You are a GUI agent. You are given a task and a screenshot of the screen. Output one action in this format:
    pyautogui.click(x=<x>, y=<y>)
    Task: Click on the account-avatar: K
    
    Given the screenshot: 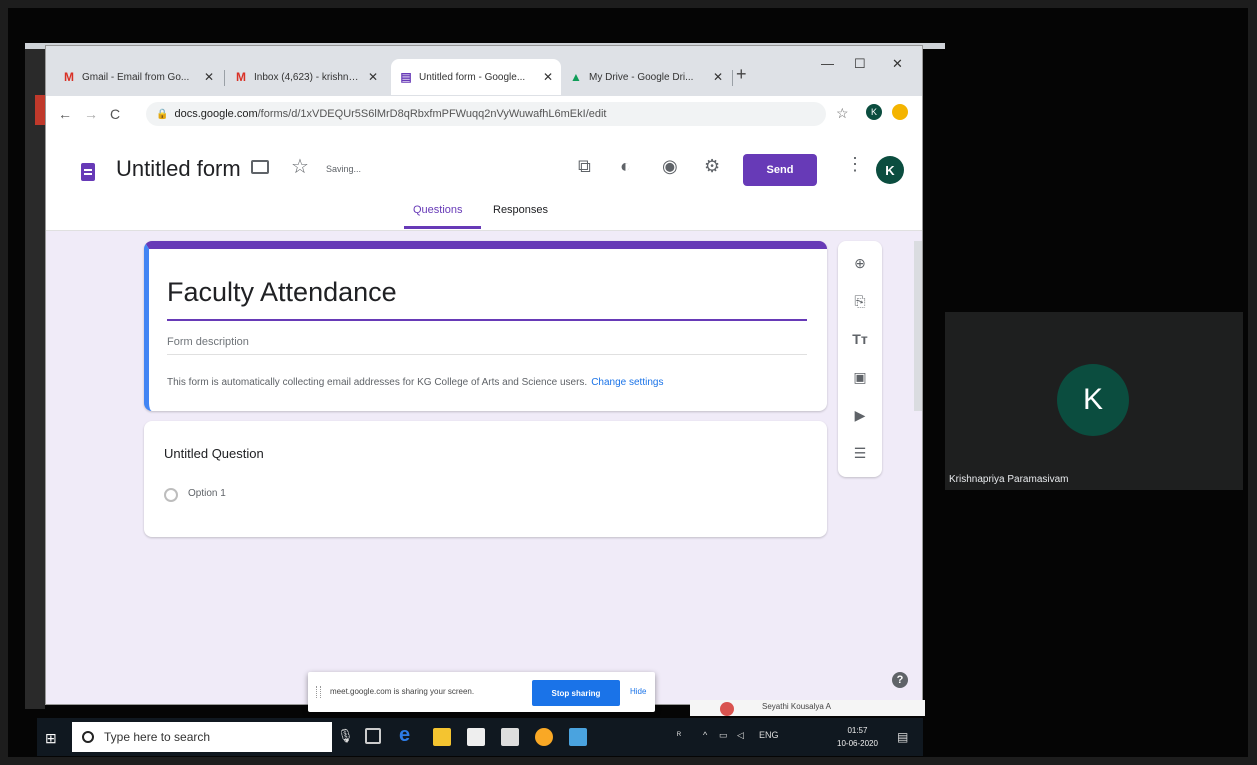 What is the action you would take?
    pyautogui.click(x=890, y=170)
    